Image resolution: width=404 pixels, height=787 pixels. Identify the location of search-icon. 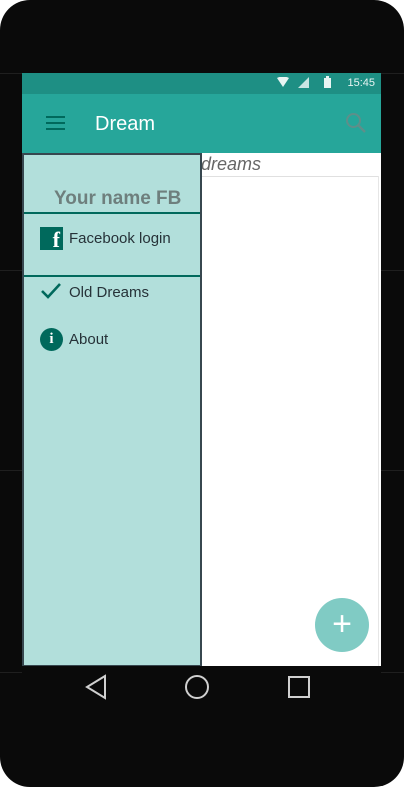
(356, 125).